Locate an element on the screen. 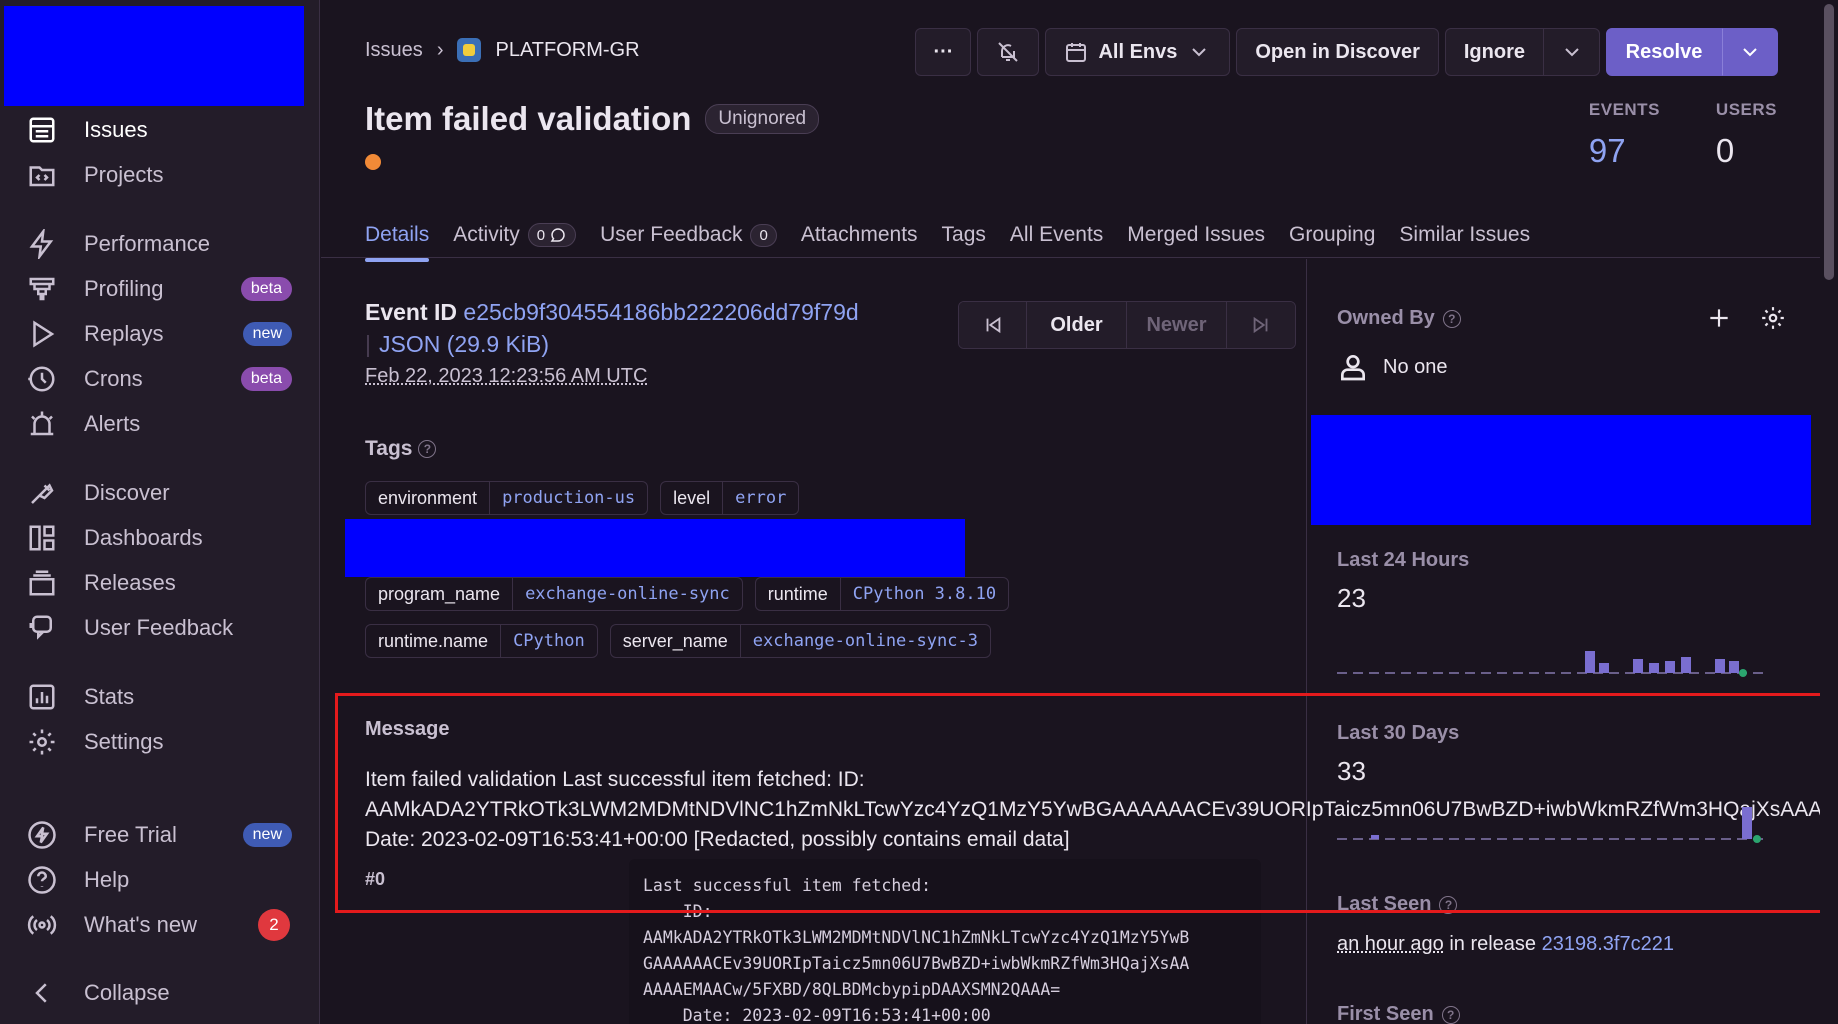  tag-environment: environment production-us is located at coordinates (507, 498).